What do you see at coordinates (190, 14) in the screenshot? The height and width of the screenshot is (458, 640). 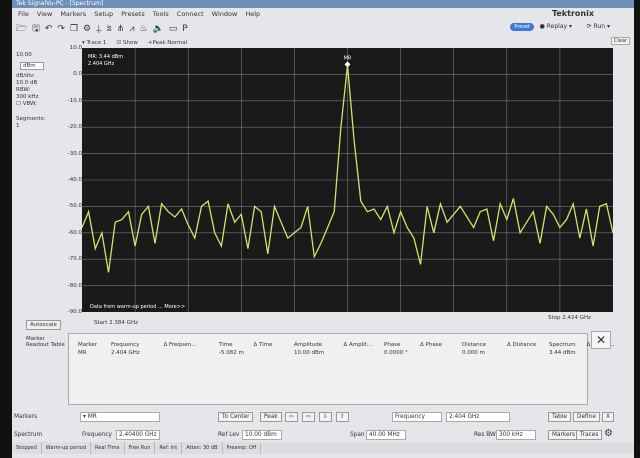 I see `menu-connect: Connect` at bounding box center [190, 14].